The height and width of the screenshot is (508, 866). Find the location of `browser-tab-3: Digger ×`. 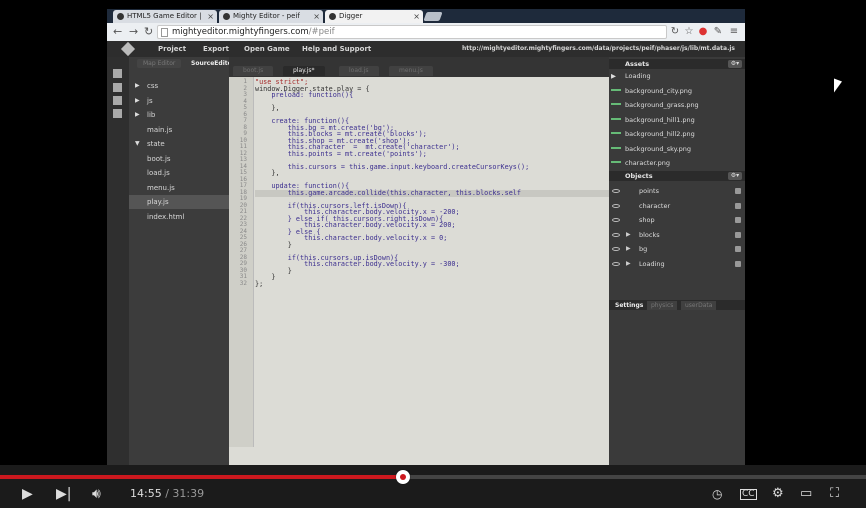

browser-tab-3: Digger × is located at coordinates (374, 16).